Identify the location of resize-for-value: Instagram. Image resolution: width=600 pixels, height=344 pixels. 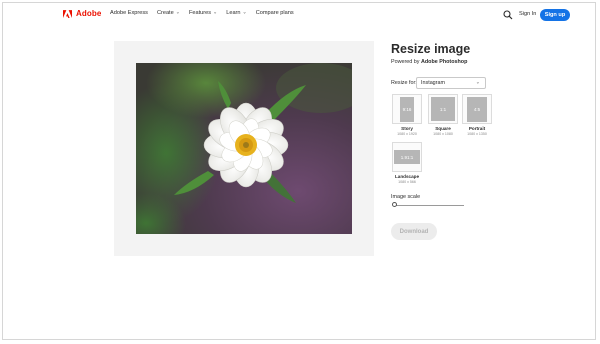
(433, 83).